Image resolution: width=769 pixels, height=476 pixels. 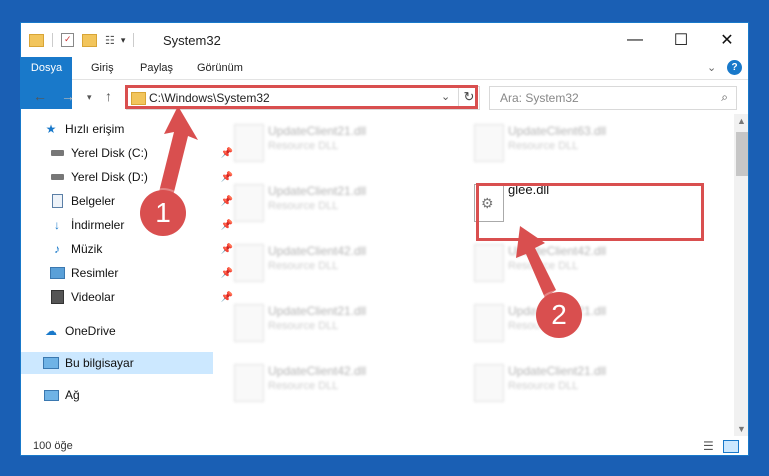 I want to click on step-2-badge: 2, so click(x=559, y=315).